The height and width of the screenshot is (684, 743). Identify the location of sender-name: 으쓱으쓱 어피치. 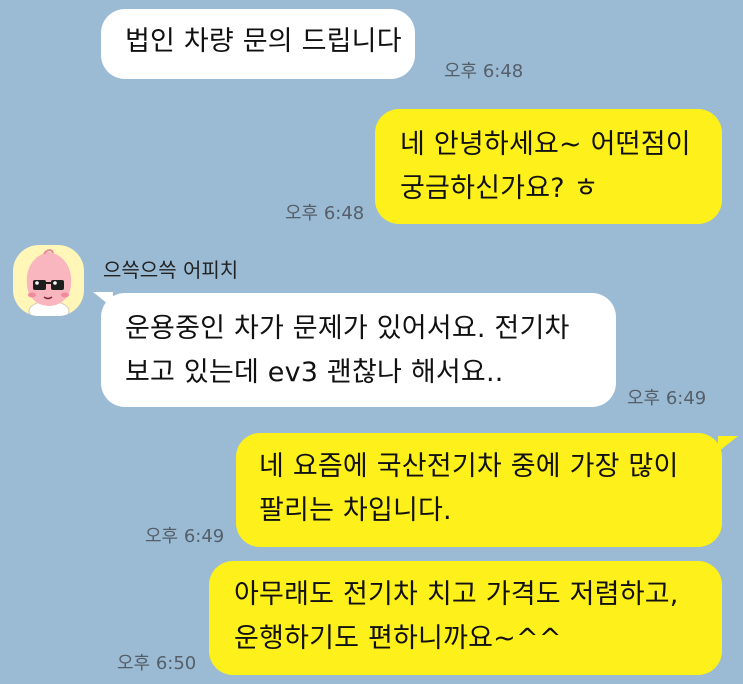
(171, 270).